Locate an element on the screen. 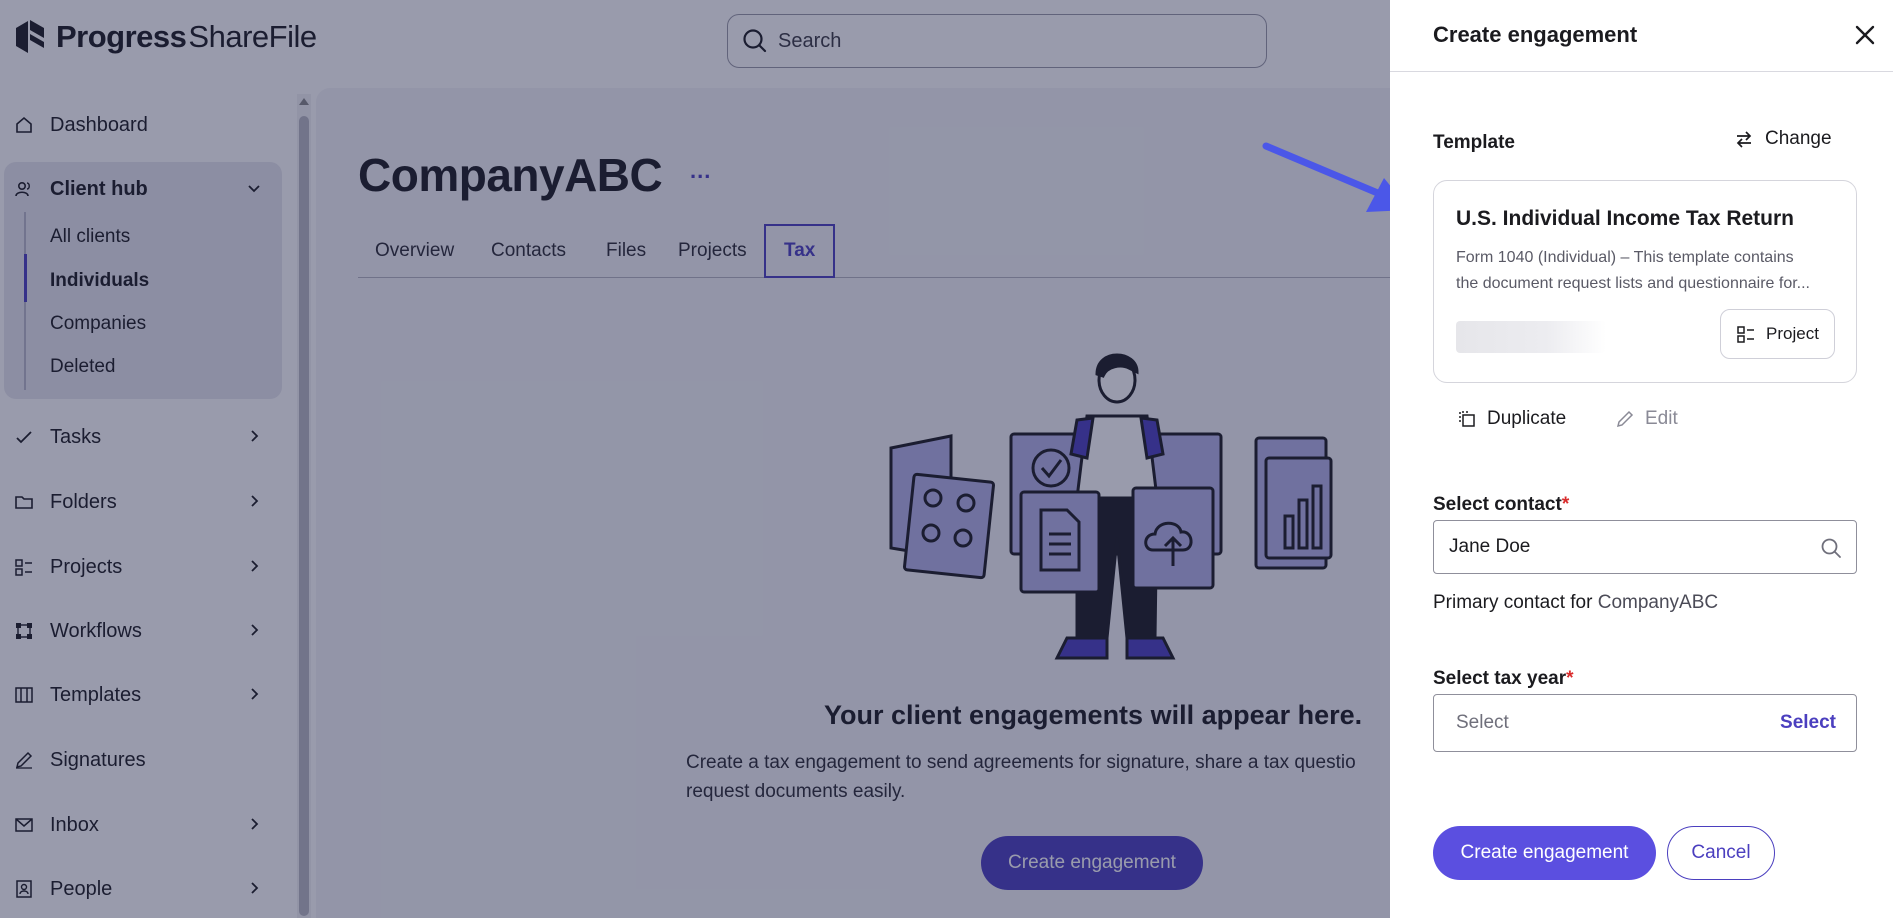 This screenshot has height=918, width=1893. close-icon is located at coordinates (1865, 35).